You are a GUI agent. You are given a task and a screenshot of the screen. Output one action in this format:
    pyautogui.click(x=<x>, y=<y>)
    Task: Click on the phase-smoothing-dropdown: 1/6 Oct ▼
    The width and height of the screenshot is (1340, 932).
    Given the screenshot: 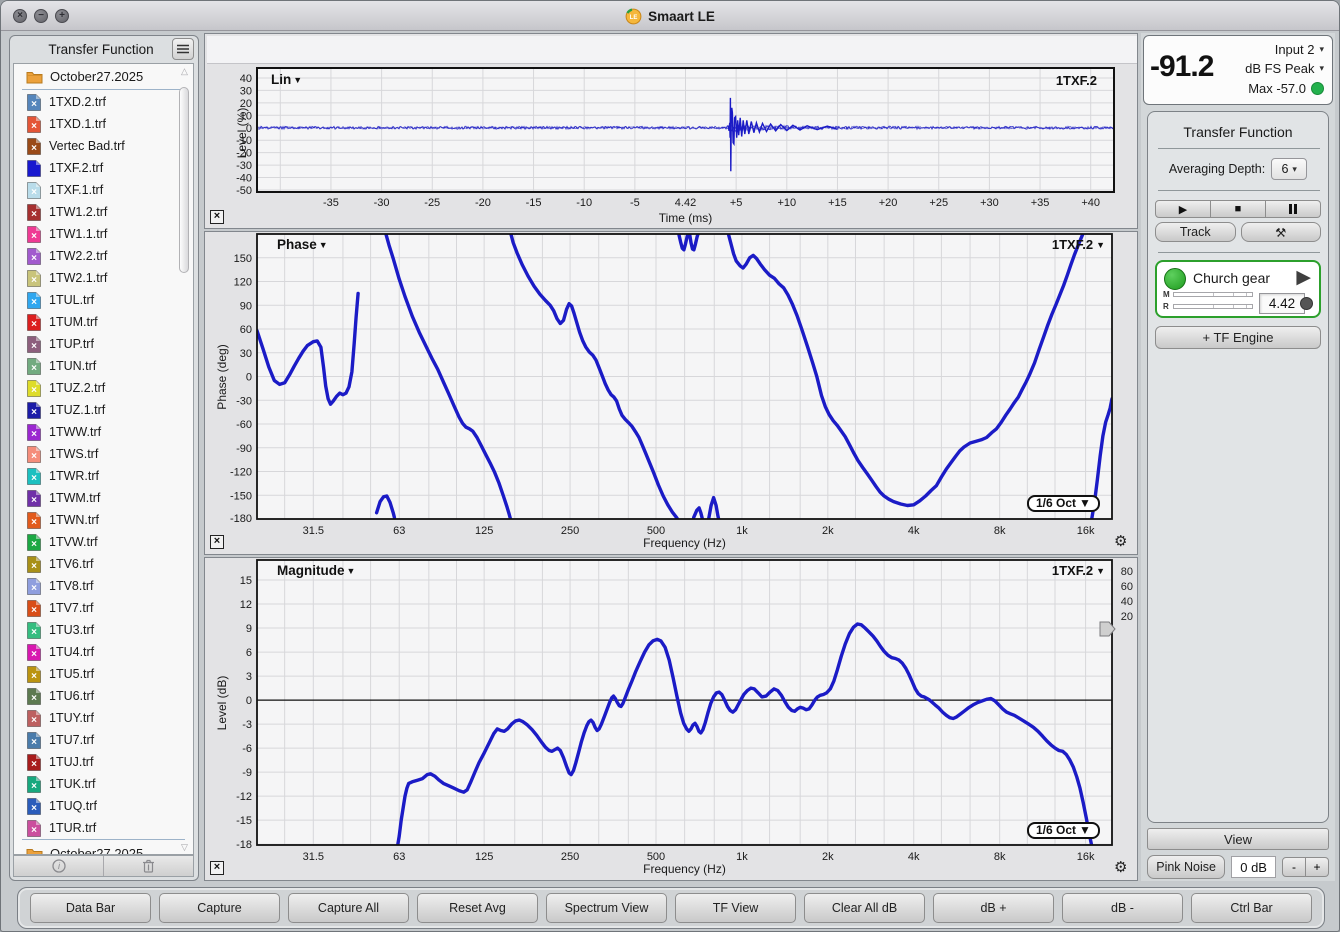 What is the action you would take?
    pyautogui.click(x=1063, y=503)
    